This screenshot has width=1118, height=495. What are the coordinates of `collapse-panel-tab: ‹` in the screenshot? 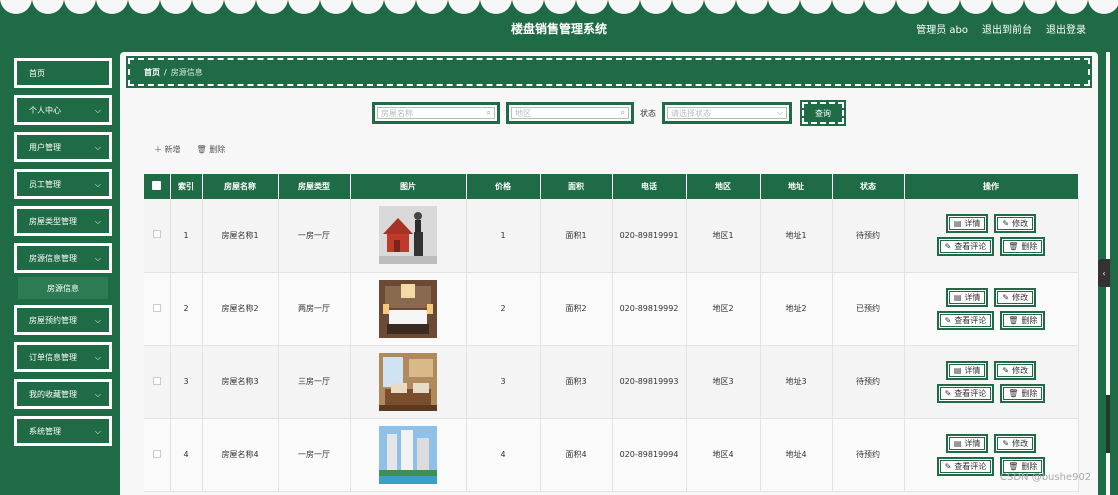 It's located at (1104, 273).